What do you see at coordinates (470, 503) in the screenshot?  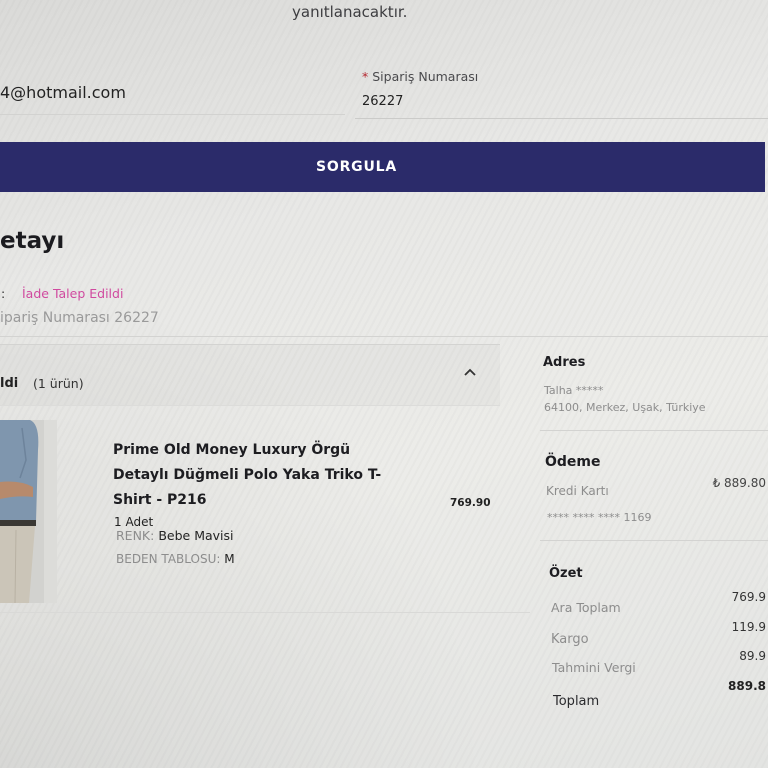 I see `product-price: 769.90` at bounding box center [470, 503].